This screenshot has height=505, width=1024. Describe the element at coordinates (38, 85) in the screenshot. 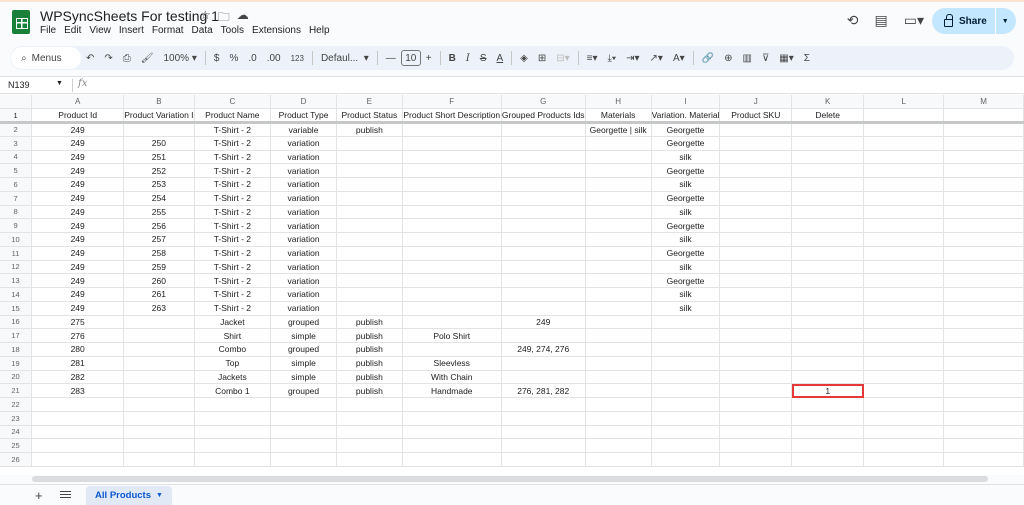

I see `name-box: N139 ▼` at that location.